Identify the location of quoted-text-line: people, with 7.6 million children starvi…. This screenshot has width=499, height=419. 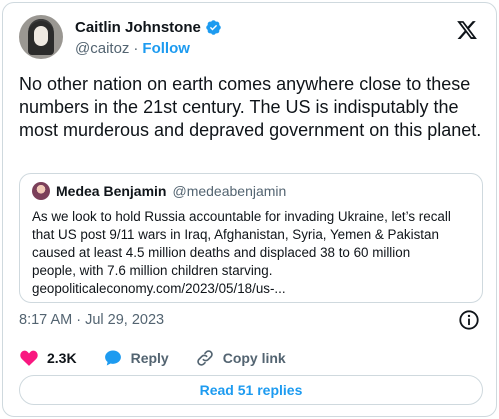
(152, 270).